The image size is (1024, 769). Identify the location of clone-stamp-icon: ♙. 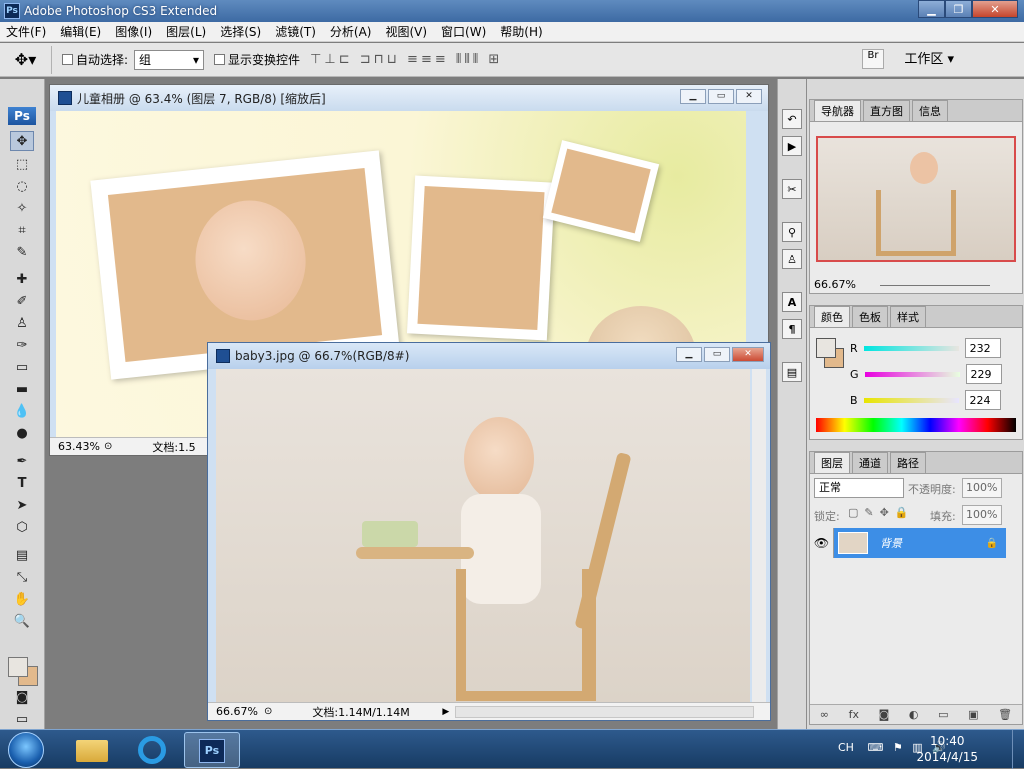
(22, 323).